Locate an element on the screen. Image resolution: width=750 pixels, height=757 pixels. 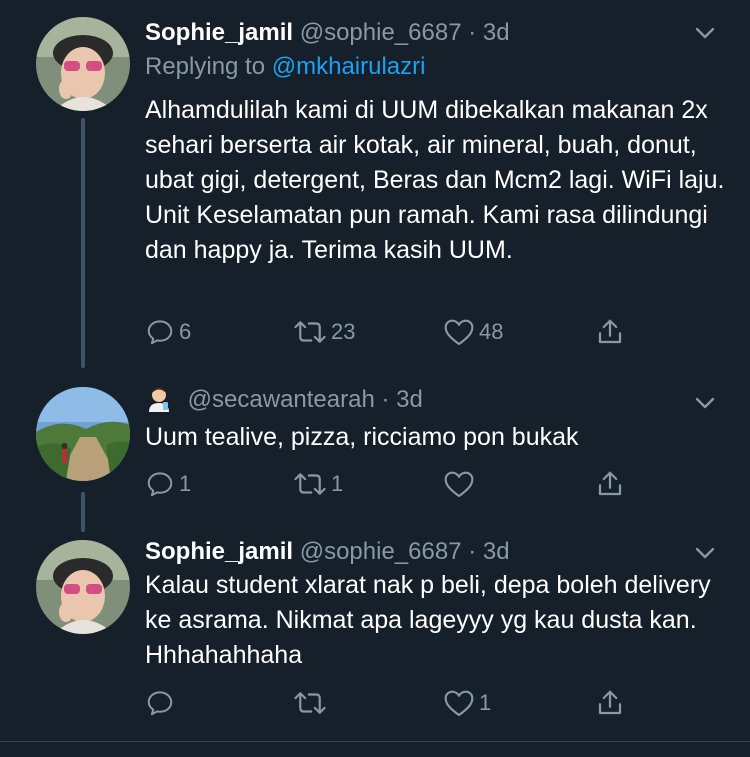
retweet-count: 1 is located at coordinates (337, 483).